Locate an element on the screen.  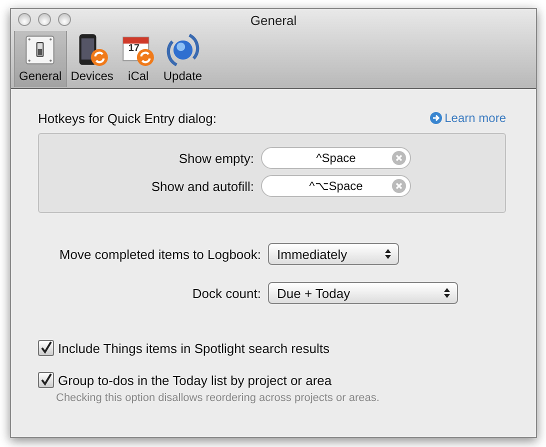
minimize-button is located at coordinates (44, 19).